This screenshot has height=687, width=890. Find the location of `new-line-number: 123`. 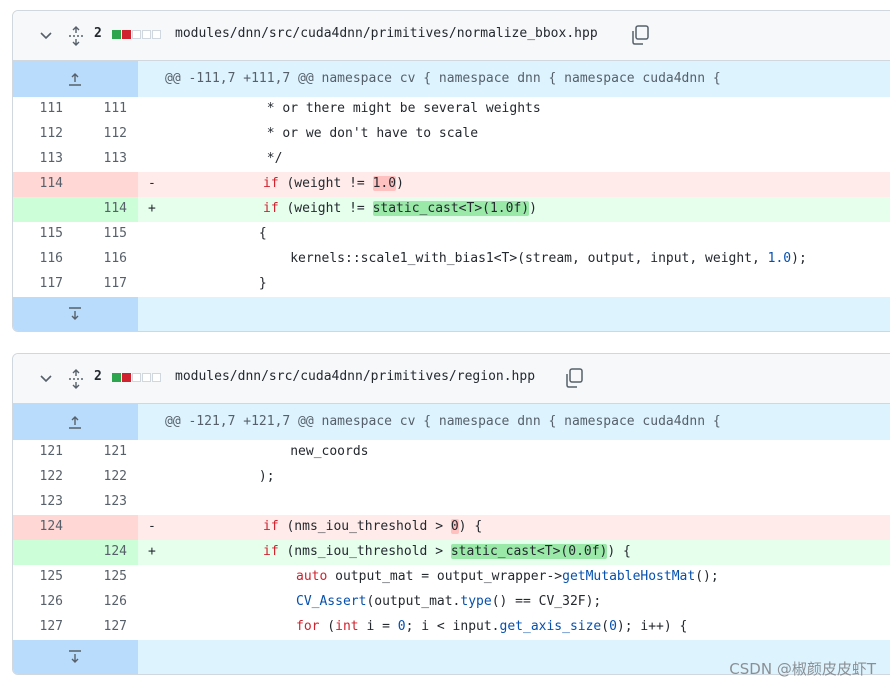

new-line-number: 123 is located at coordinates (115, 501).